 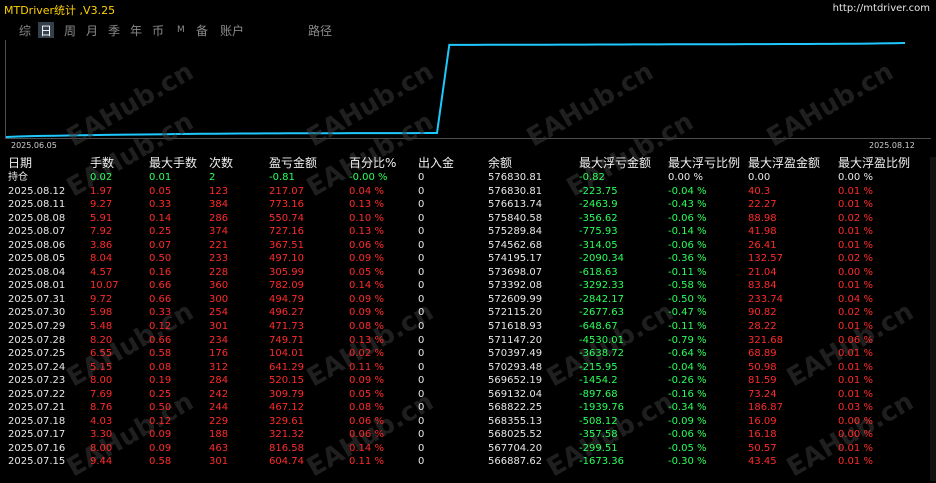 What do you see at coordinates (286, 327) in the screenshot?
I see `cell-profit: 471.73` at bounding box center [286, 327].